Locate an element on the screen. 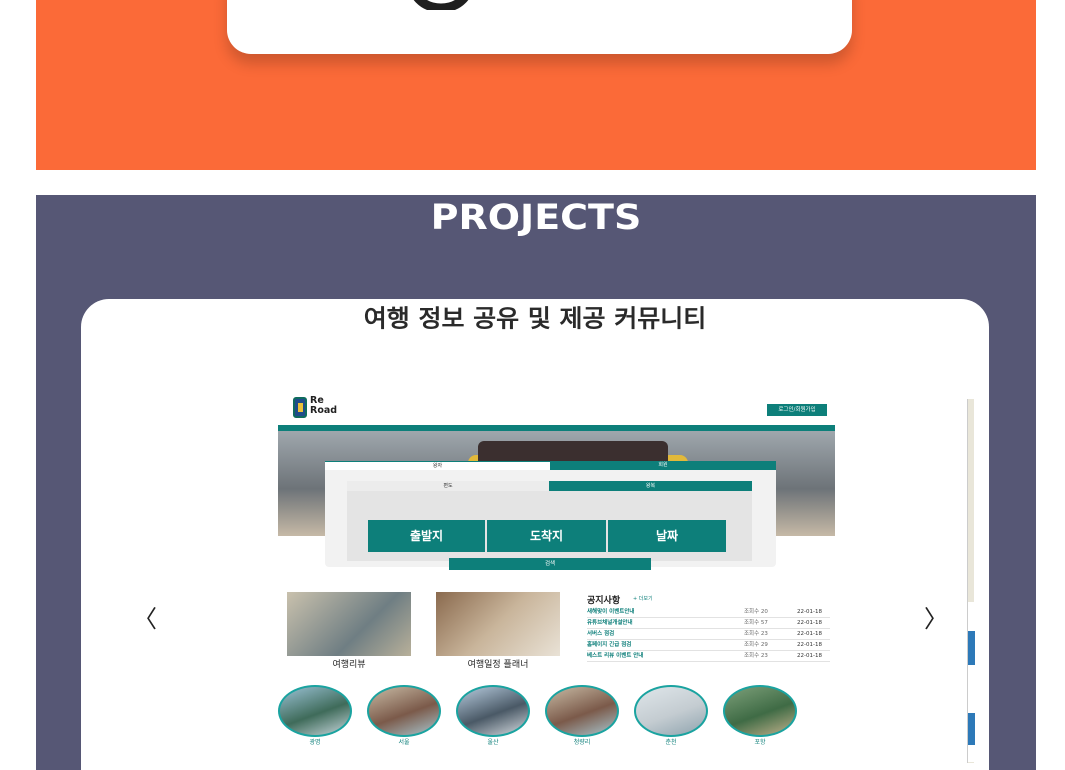 The height and width of the screenshot is (770, 1065). city-name: 광명 is located at coordinates (315, 742).